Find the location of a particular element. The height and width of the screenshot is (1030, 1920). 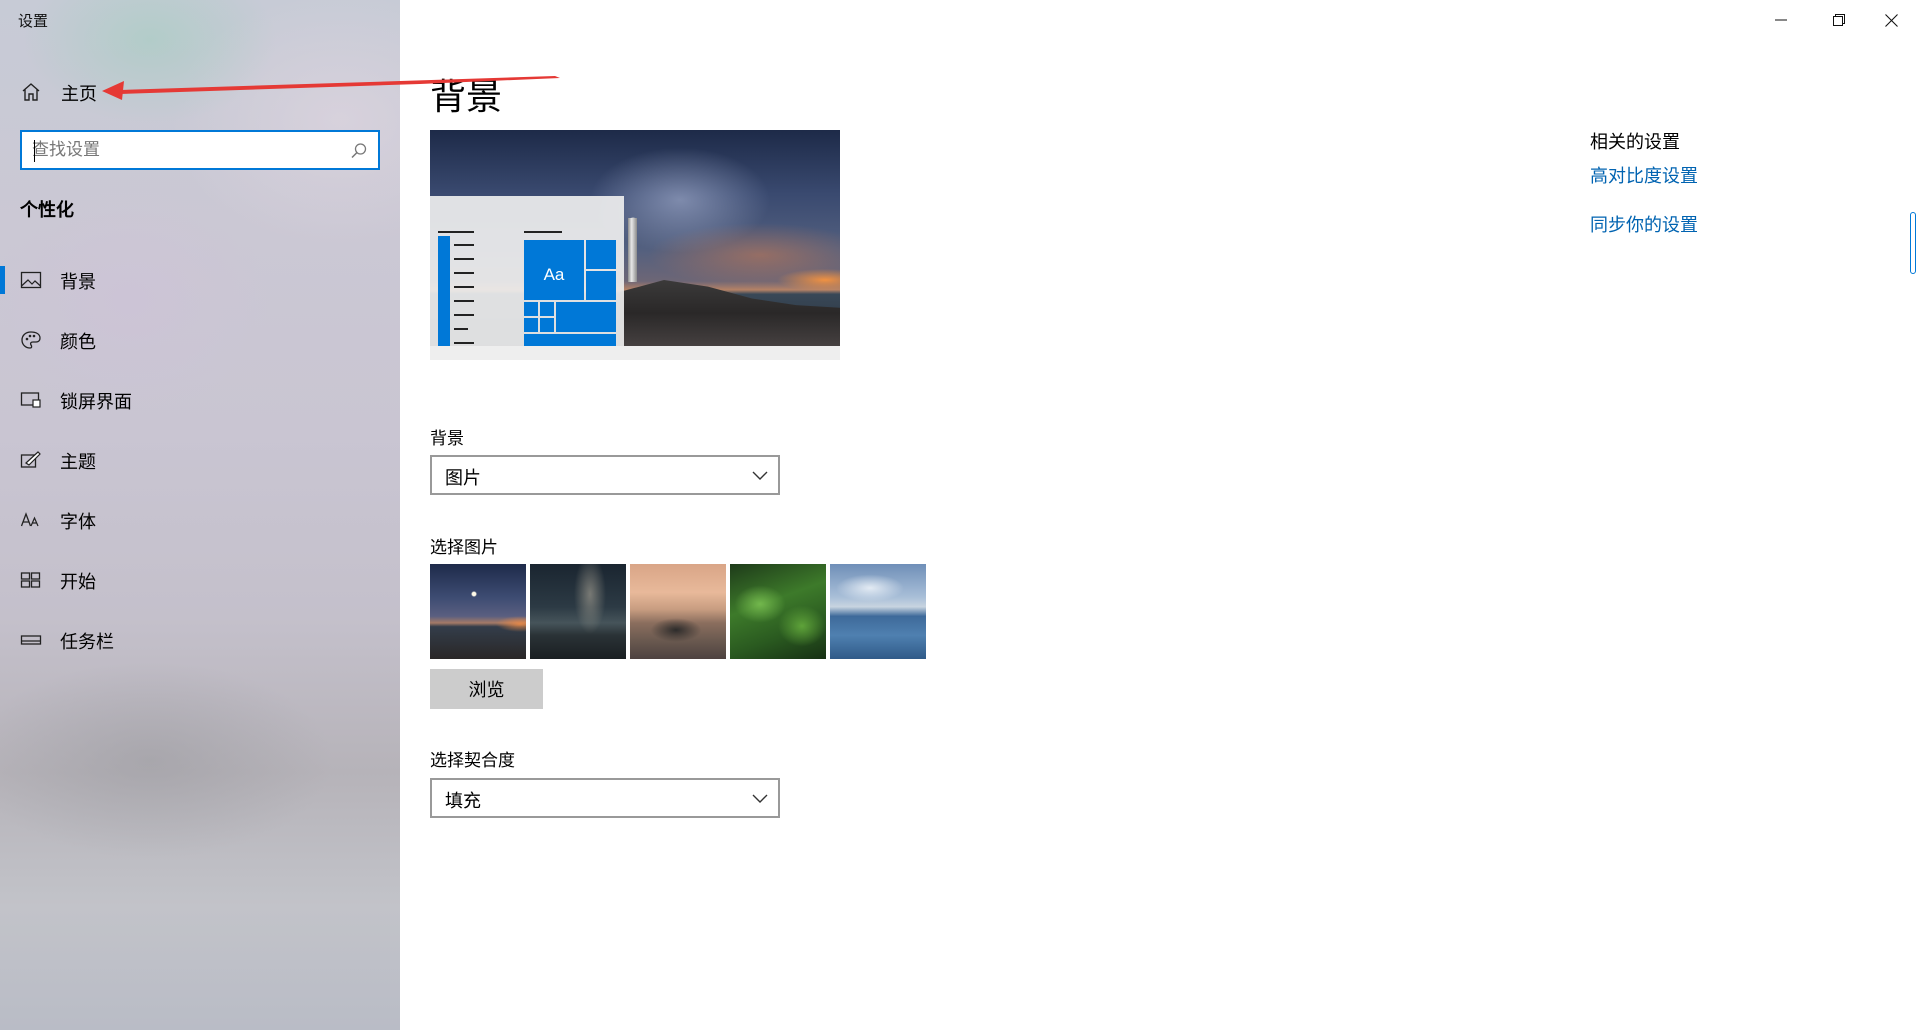

picture-icon is located at coordinates (31, 280).